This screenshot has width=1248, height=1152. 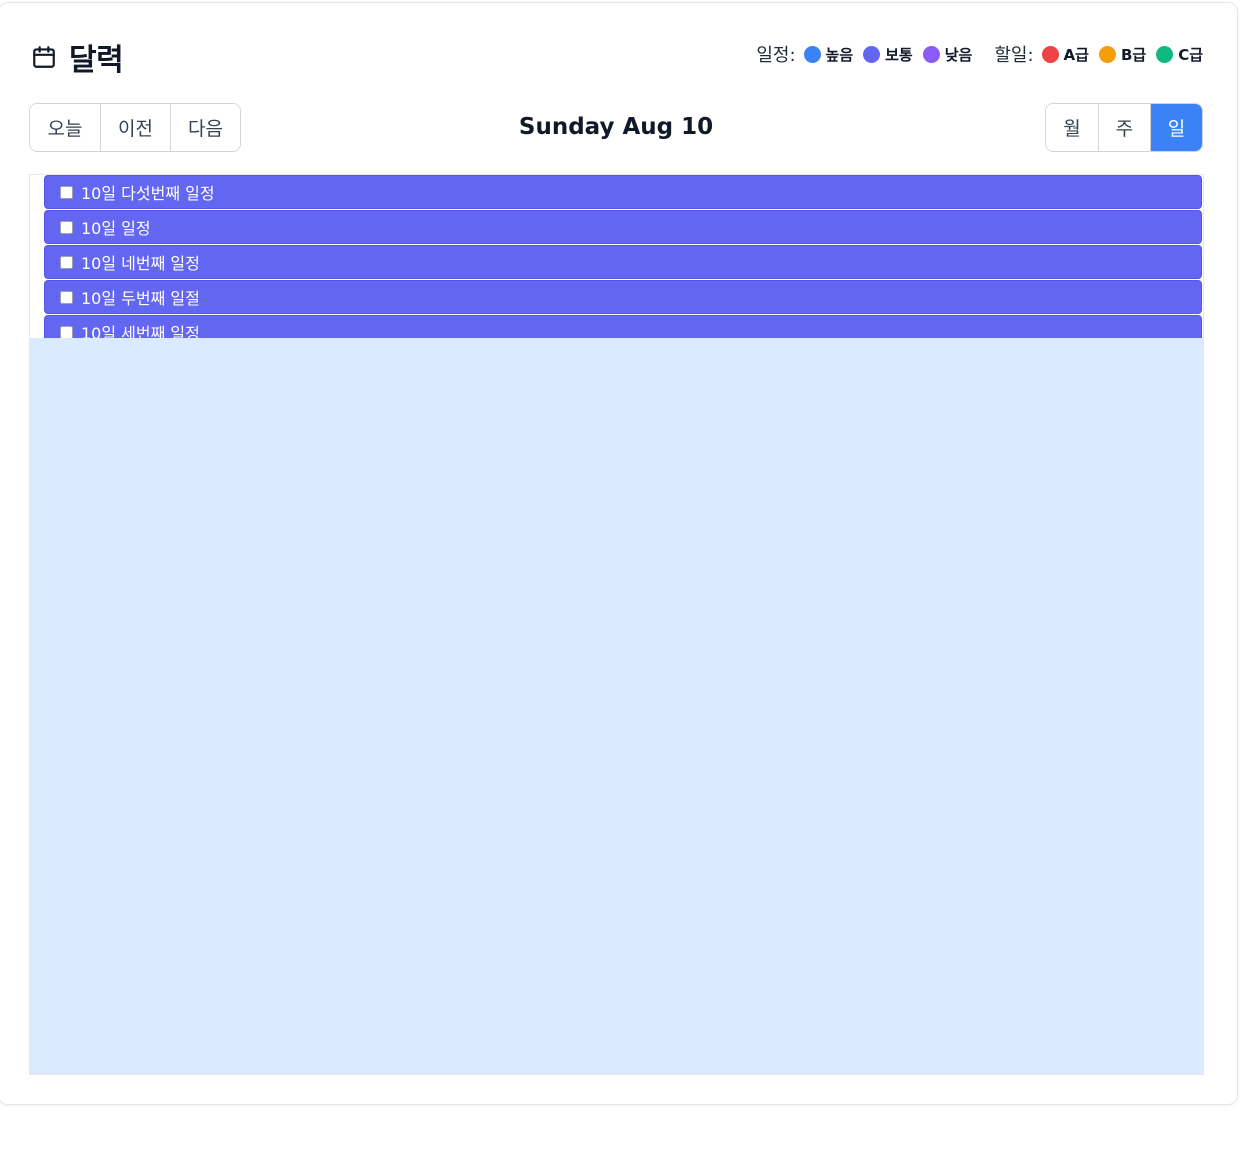 What do you see at coordinates (1190, 54) in the screenshot?
I see `legend-item-label: C급` at bounding box center [1190, 54].